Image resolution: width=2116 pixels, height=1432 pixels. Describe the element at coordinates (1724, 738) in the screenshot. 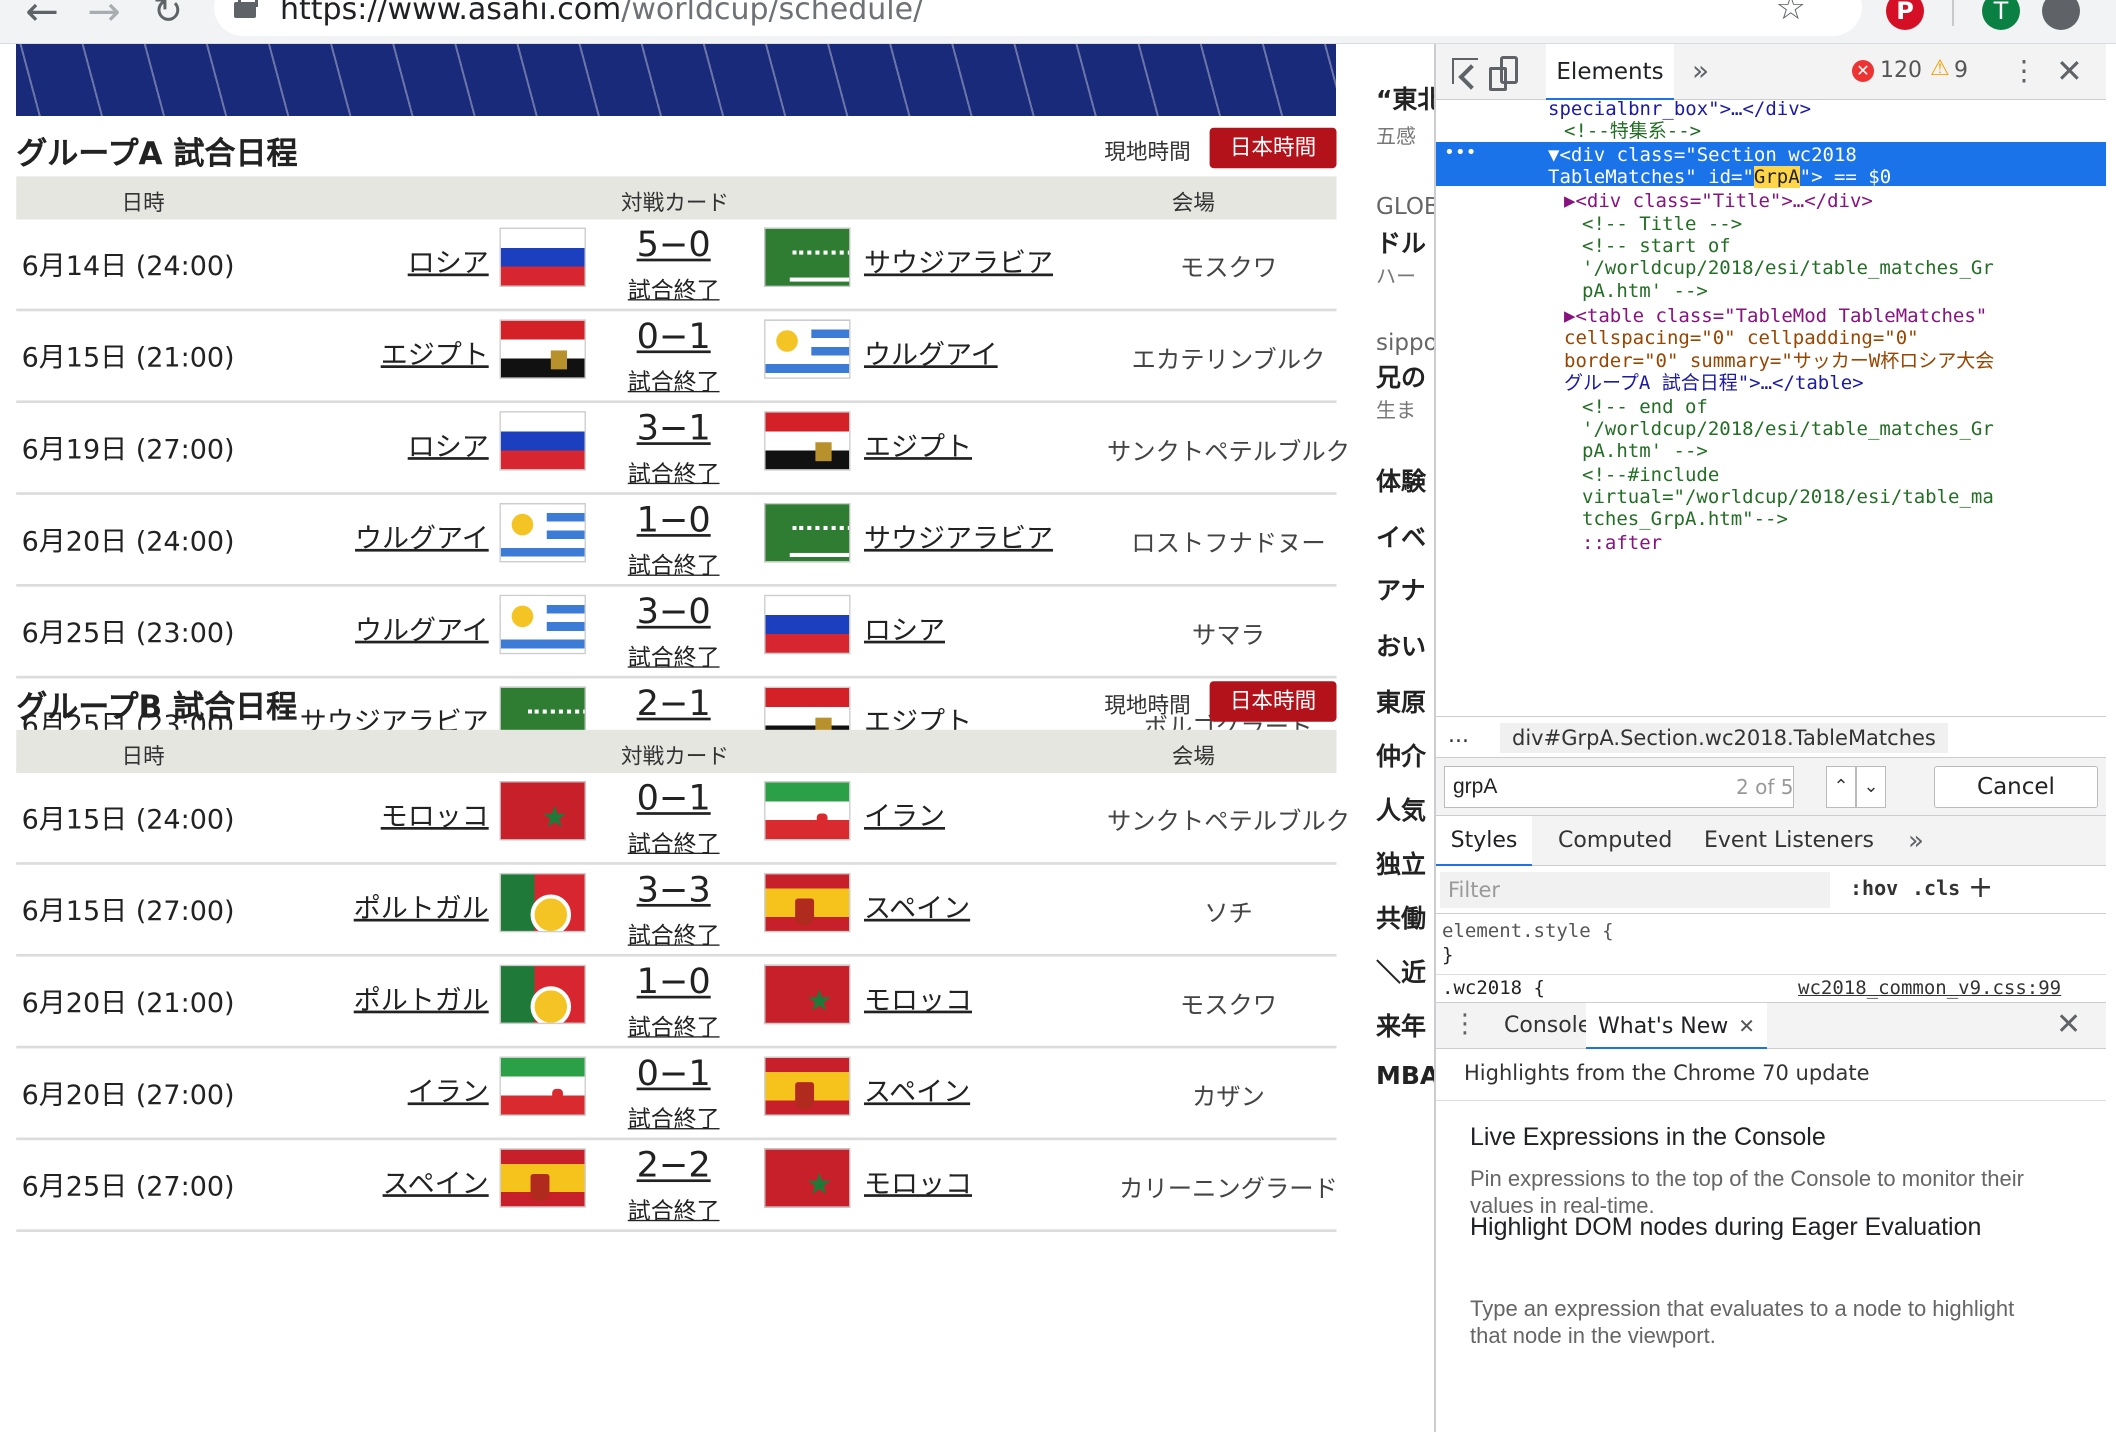

I see `breadcrumb-item: div#GrpA.Section.wc2018.TableMatches` at that location.